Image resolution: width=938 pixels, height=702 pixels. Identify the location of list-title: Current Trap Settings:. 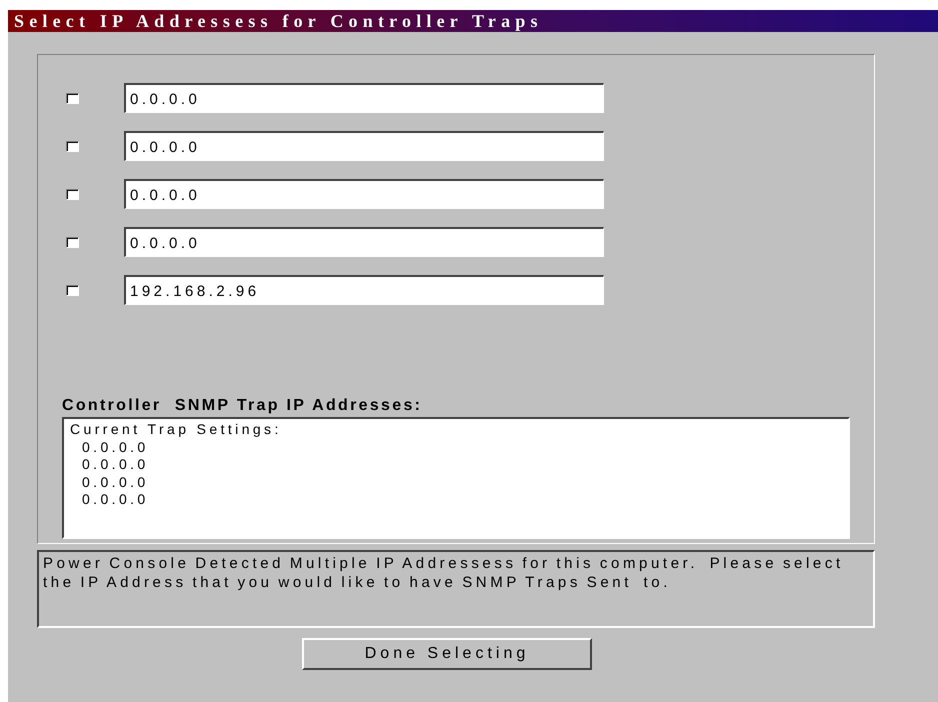
(176, 429).